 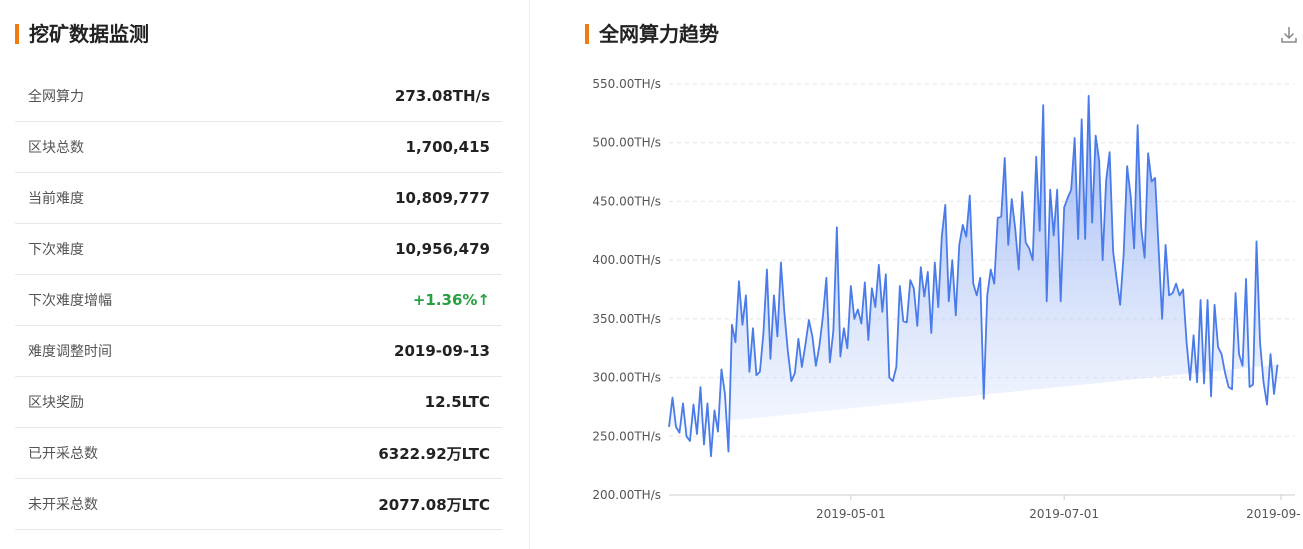 What do you see at coordinates (626, 260) in the screenshot?
I see `y-tick-label: 400.00TH/s` at bounding box center [626, 260].